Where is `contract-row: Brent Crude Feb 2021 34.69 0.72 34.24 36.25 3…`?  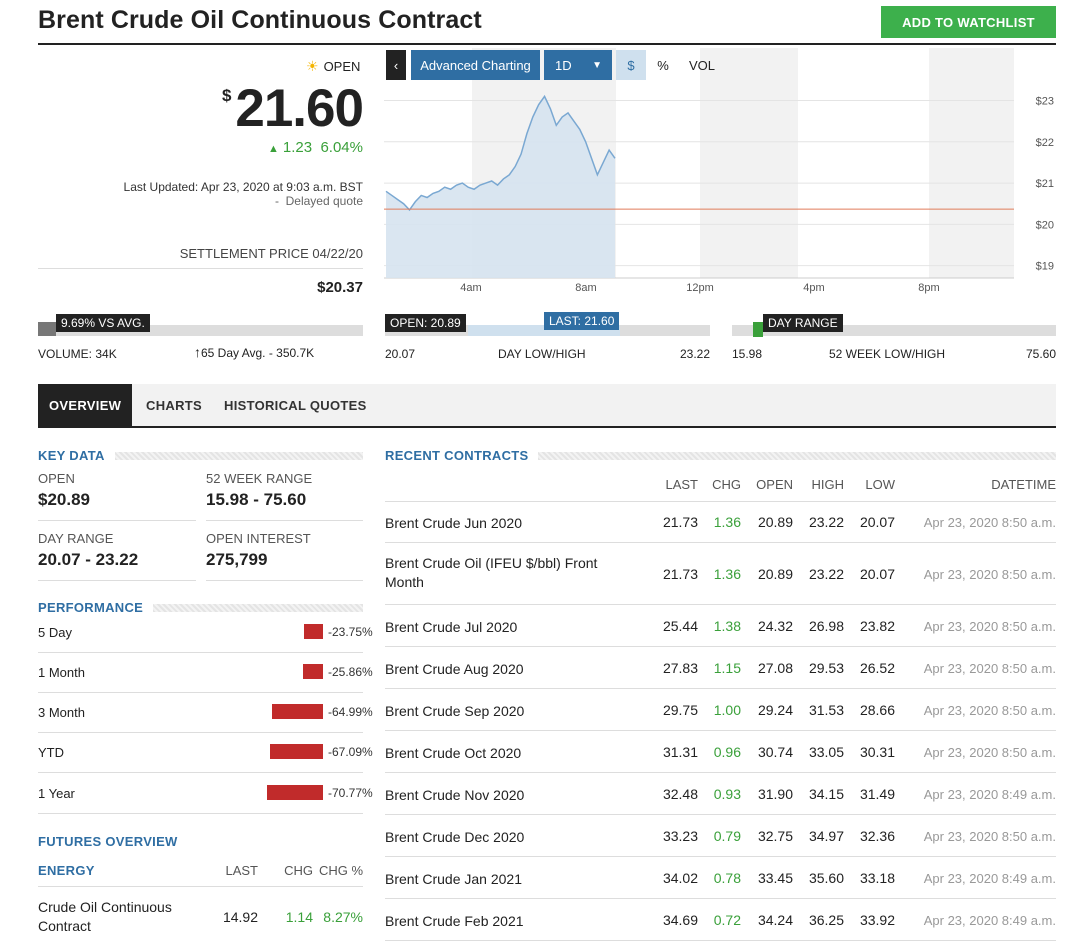
contract-row: Brent Crude Feb 2021 34.69 0.72 34.24 36.25 3… is located at coordinates (720, 920).